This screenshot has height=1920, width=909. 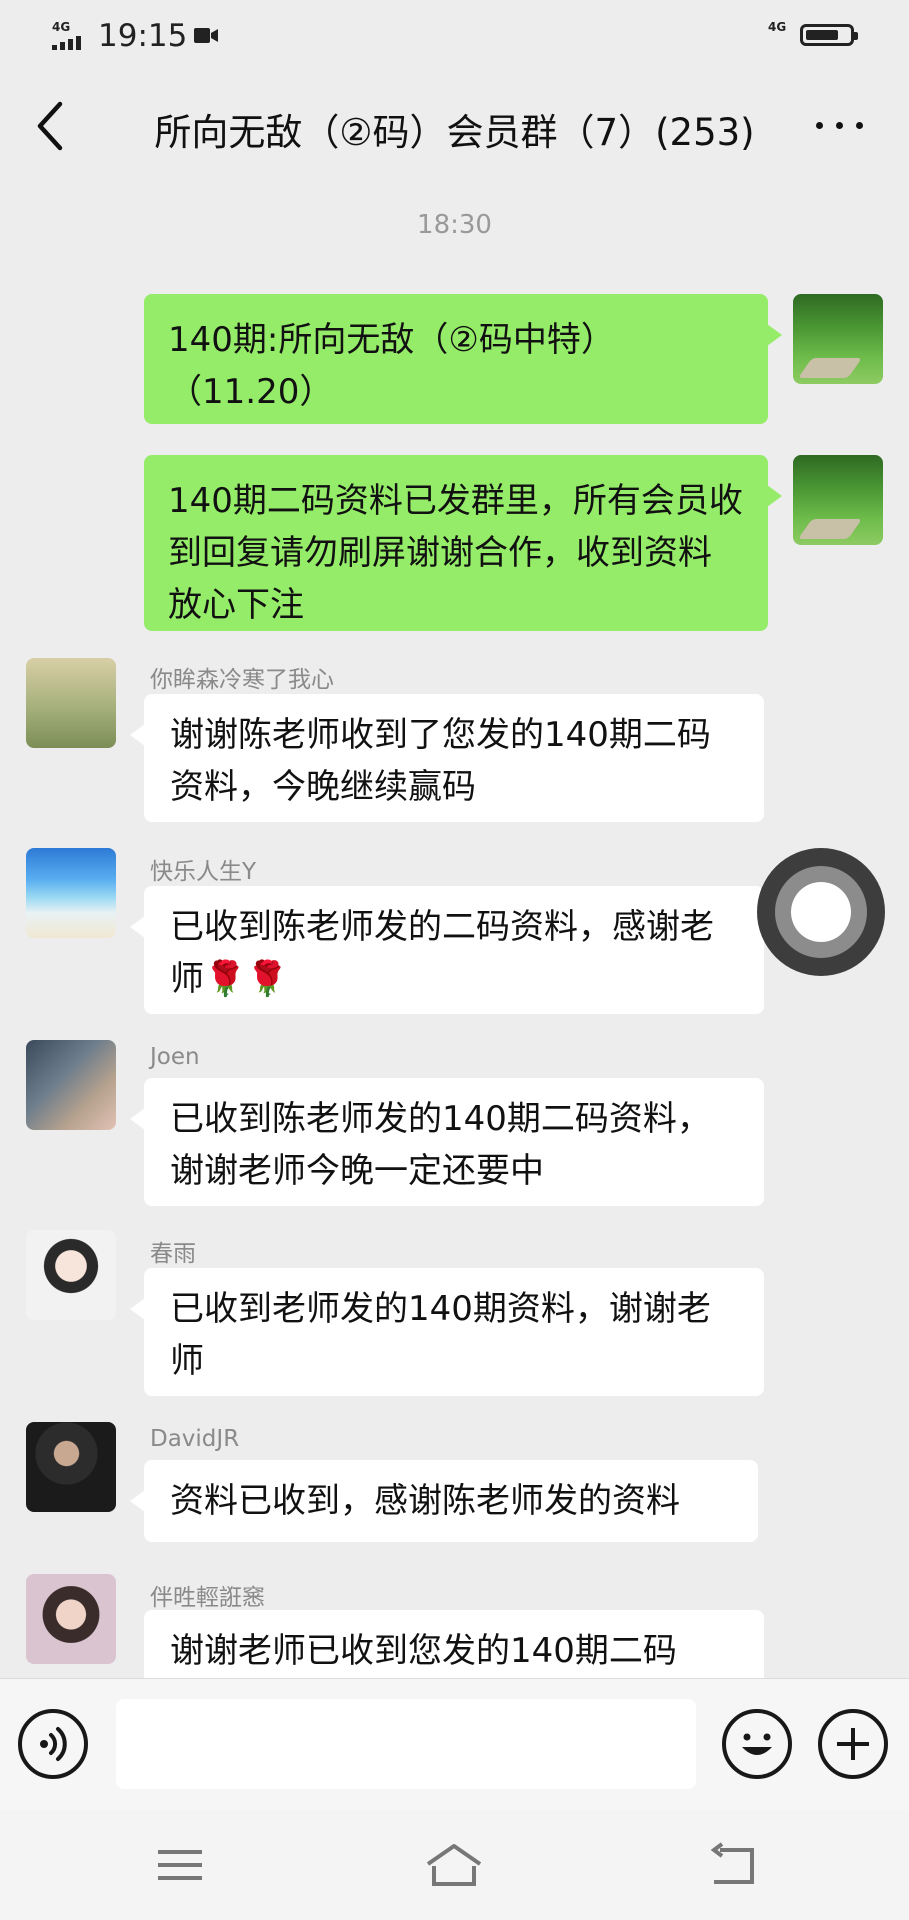 What do you see at coordinates (71, 703) in the screenshot?
I see `two-girls-avatar` at bounding box center [71, 703].